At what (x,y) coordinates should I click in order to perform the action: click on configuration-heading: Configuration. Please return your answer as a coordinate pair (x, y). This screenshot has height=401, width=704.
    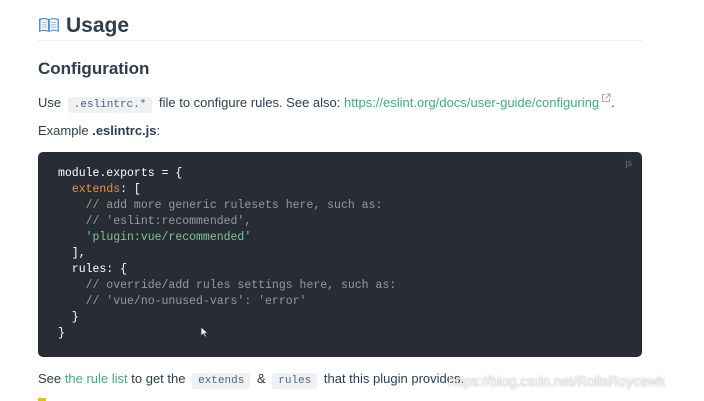
    Looking at the image, I should click on (94, 68).